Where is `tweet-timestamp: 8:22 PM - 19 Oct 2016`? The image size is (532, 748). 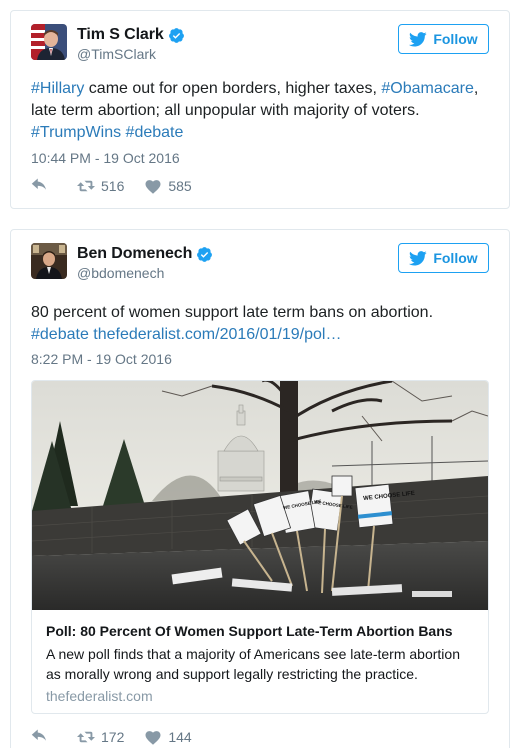
tweet-timestamp: 8:22 PM - 19 Oct 2016 is located at coordinates (101, 359).